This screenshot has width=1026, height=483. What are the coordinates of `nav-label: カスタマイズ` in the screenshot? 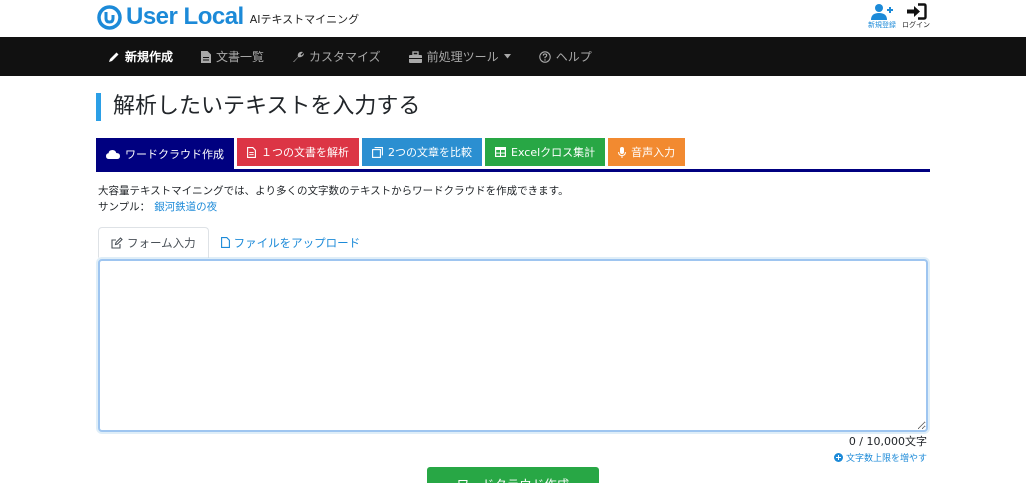 It's located at (345, 57).